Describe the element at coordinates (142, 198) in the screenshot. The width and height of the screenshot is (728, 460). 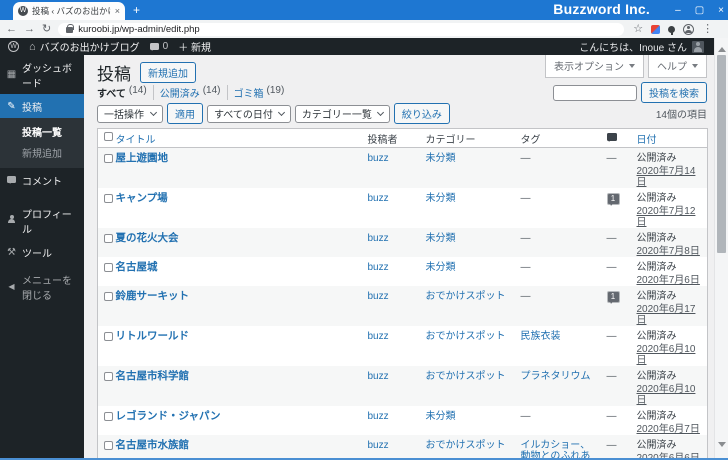
I see `post-title-link: キャンプ場` at that location.